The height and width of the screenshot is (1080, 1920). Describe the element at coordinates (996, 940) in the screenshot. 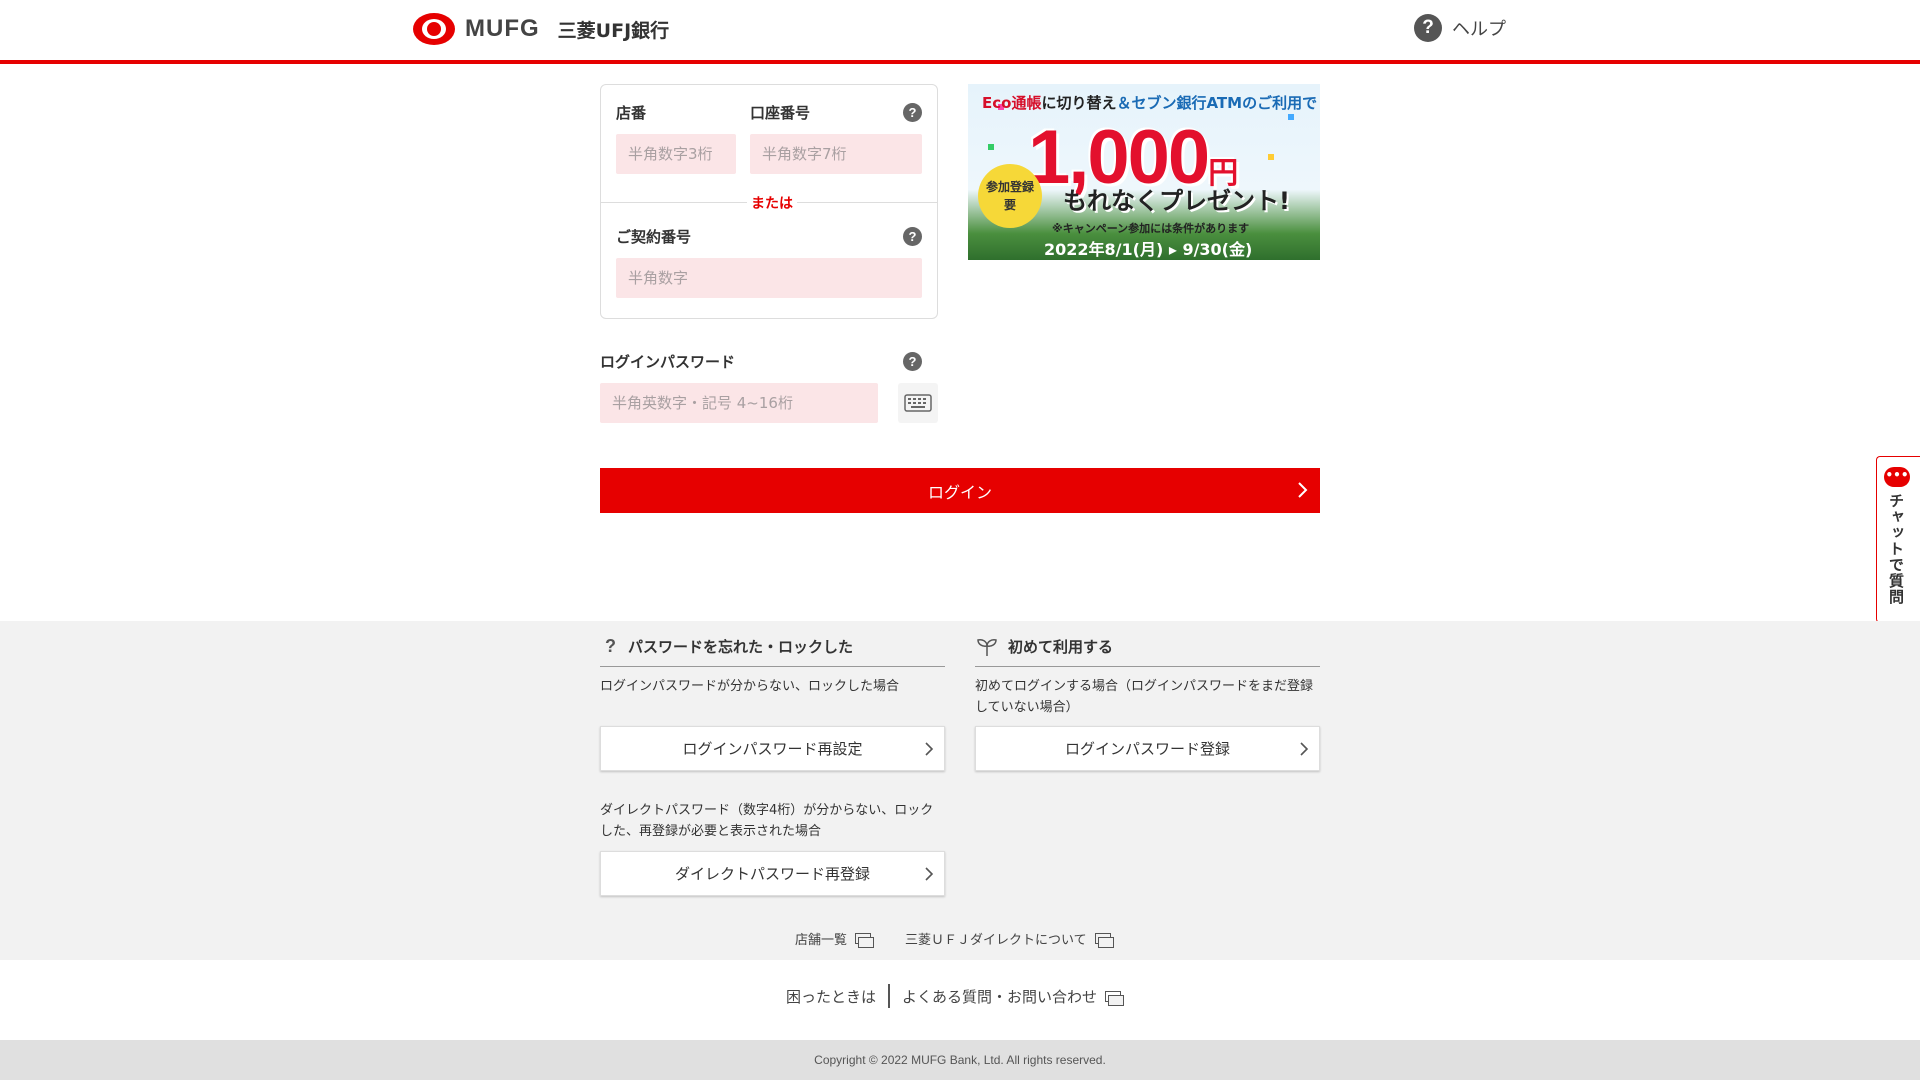

I see `about-direct-link-label: 三菱ＵＦＪダイレクトについて` at that location.